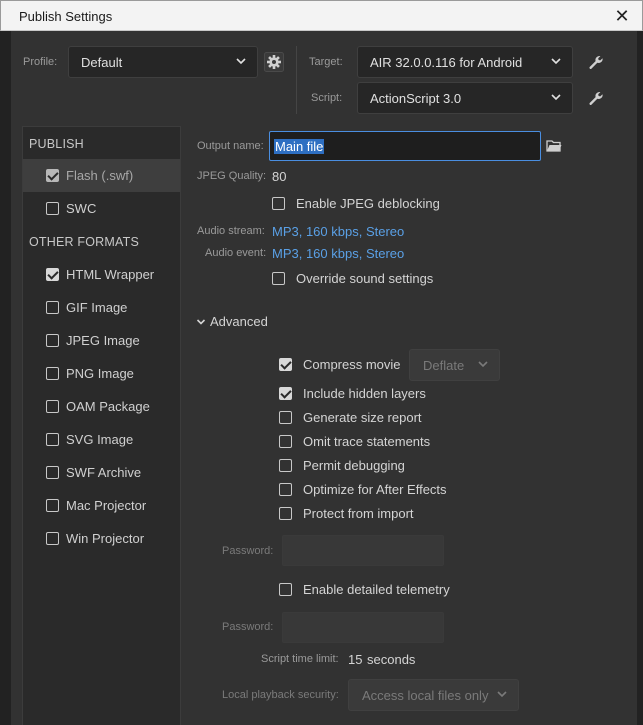  I want to click on password-input, so click(363, 550).